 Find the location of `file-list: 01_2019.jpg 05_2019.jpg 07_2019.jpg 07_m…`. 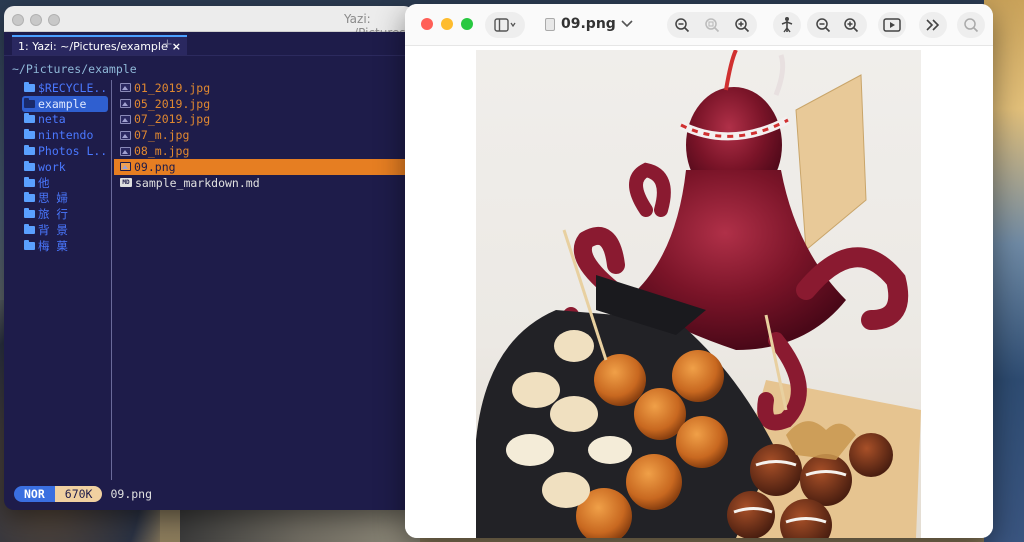

file-list: 01_2019.jpg 05_2019.jpg 07_2019.jpg 07_m… is located at coordinates (264, 135).